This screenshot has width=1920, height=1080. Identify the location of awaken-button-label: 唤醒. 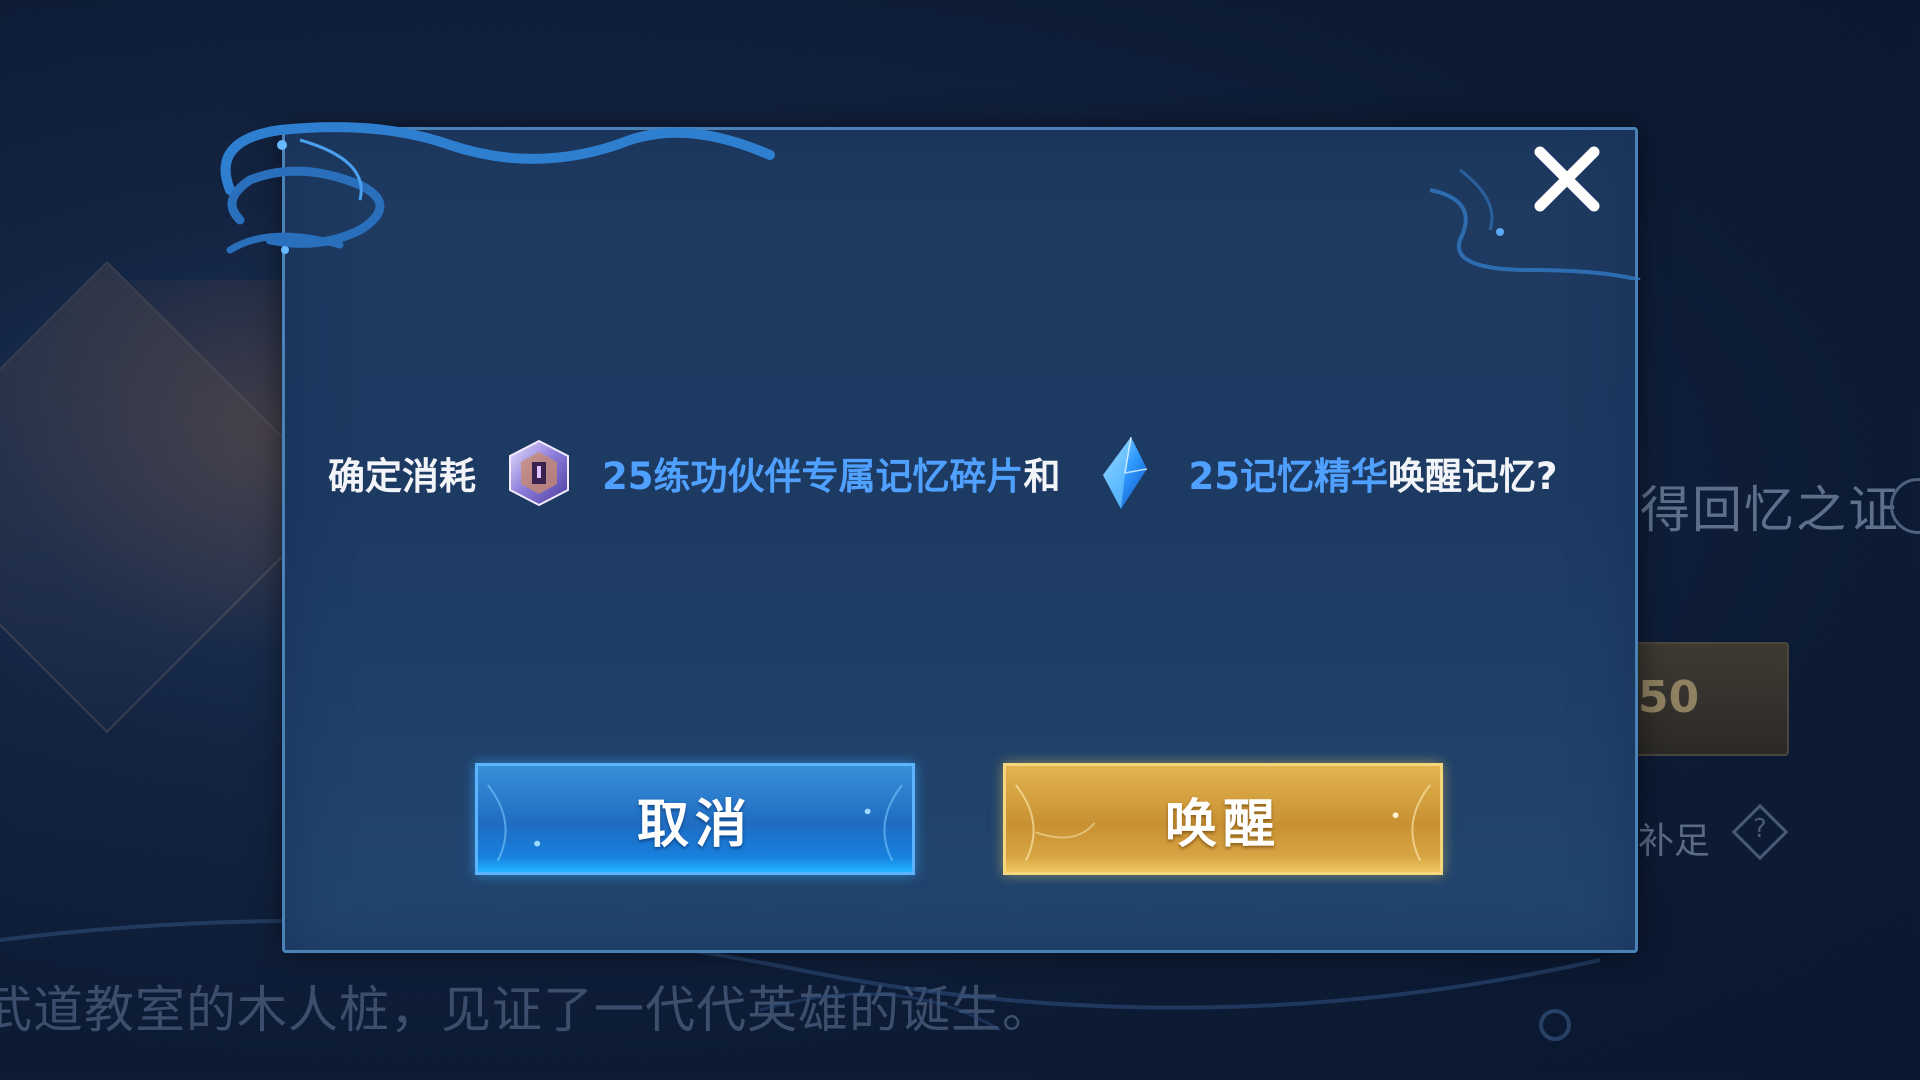
(1222, 824).